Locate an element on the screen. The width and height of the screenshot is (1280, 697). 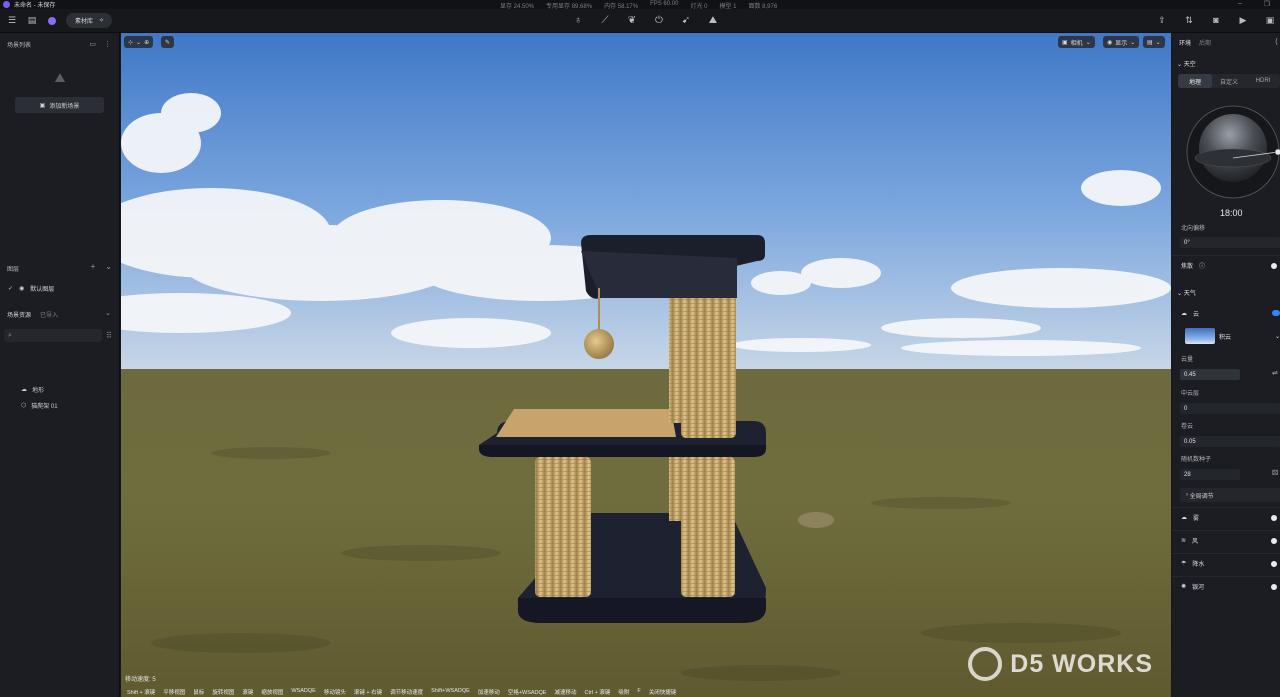
display-dropdown: ◉ 显示 ⌄ is located at coordinates (1121, 42).